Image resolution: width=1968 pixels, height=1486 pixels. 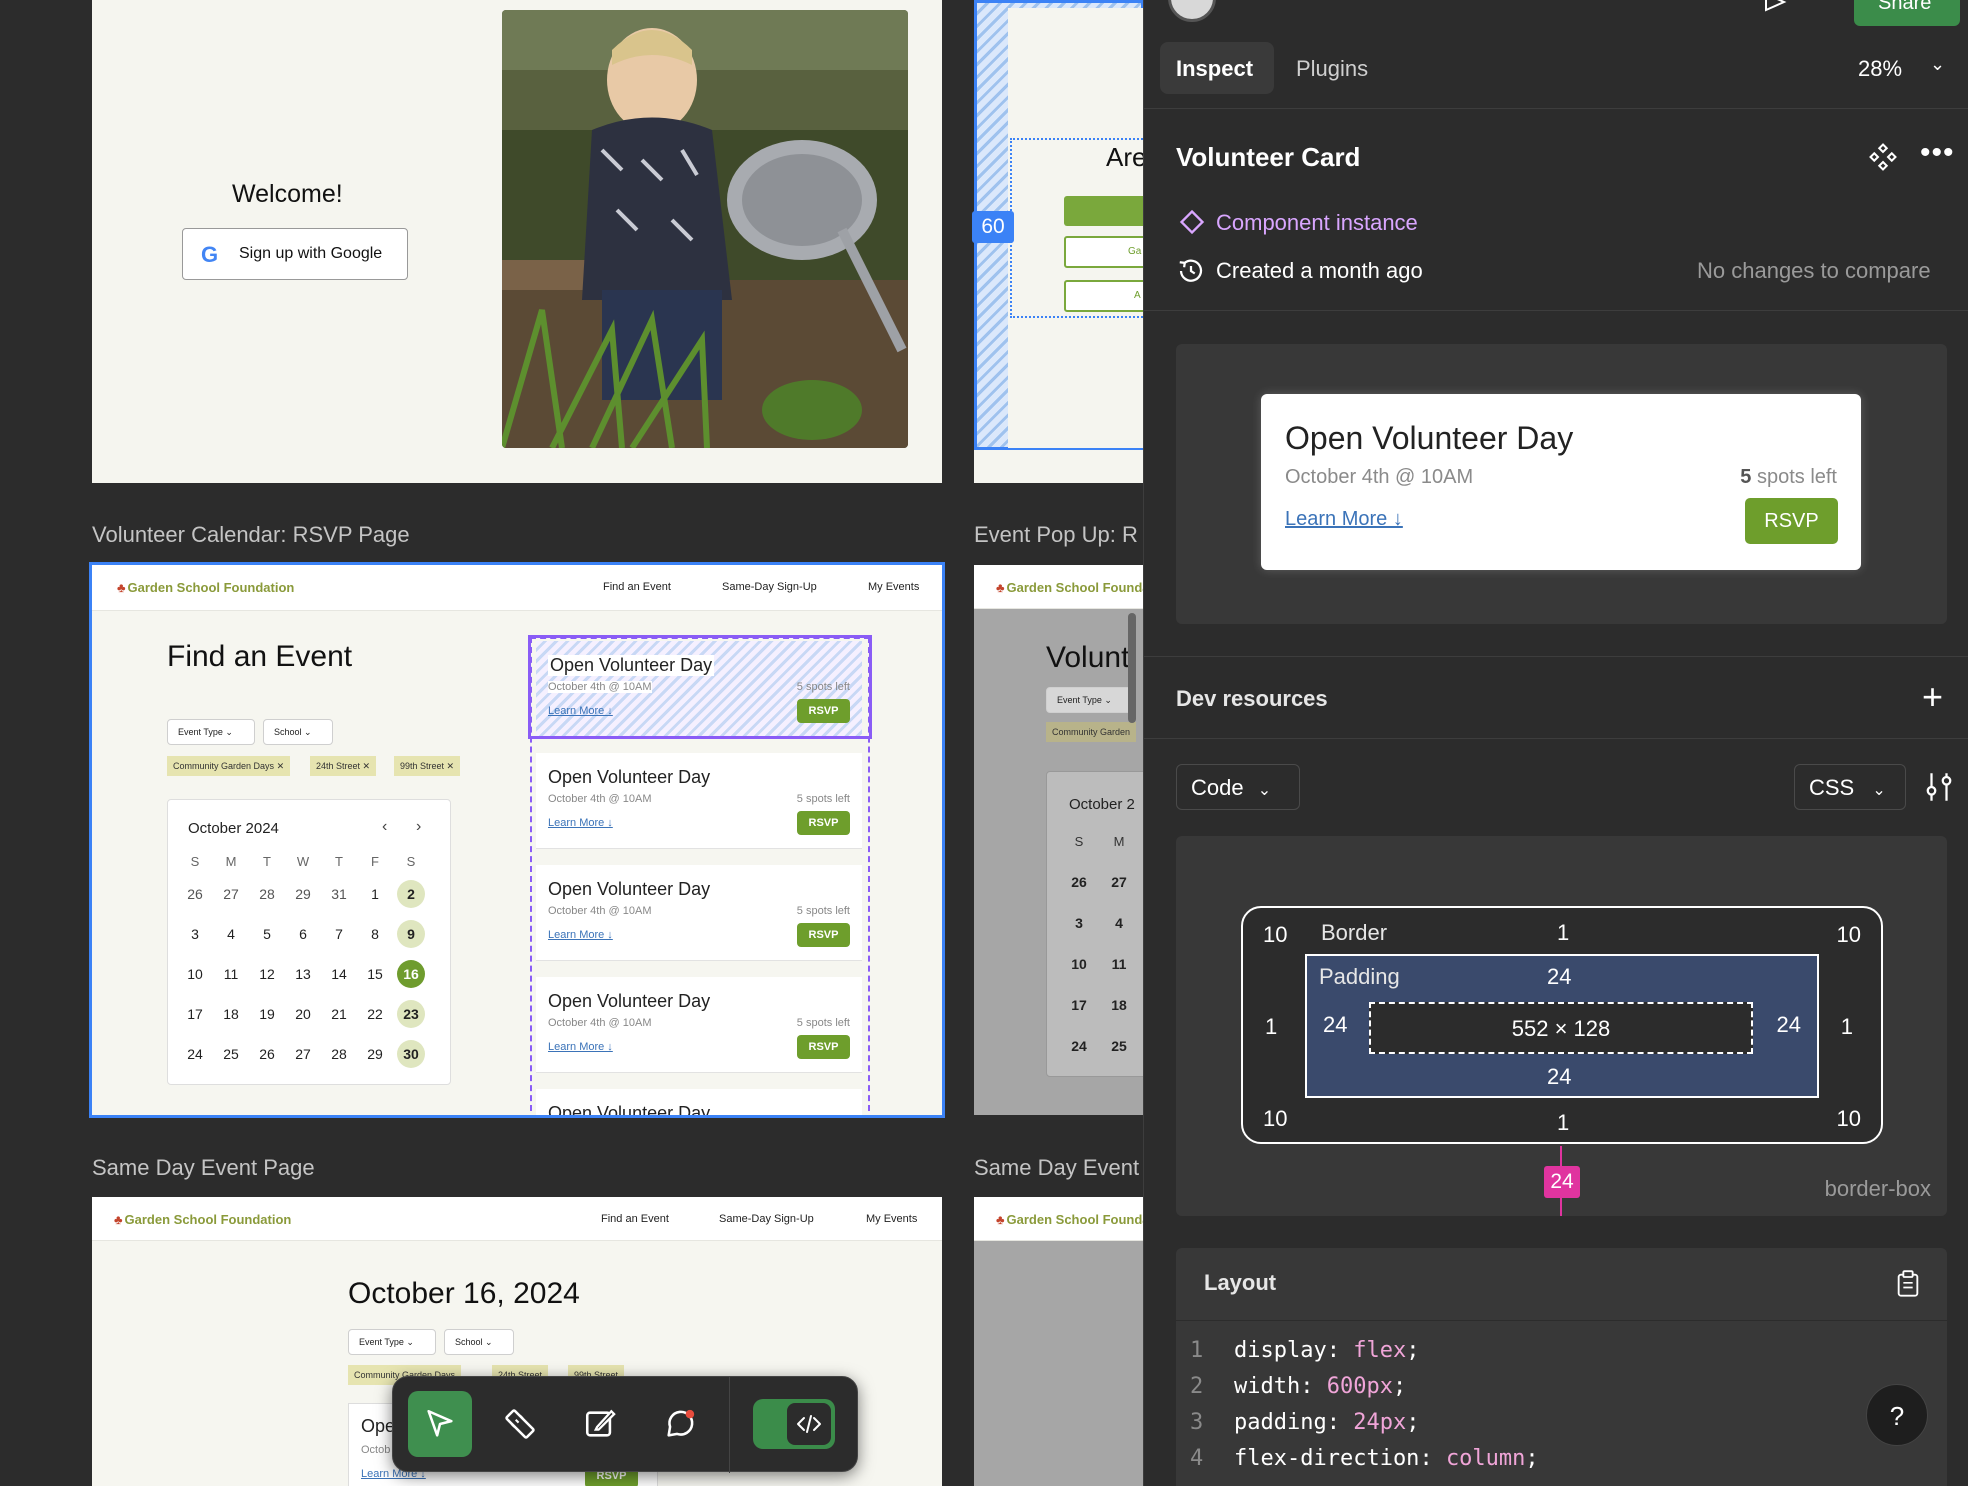 What do you see at coordinates (1897, 1415) in the screenshot?
I see `help-button: ?` at bounding box center [1897, 1415].